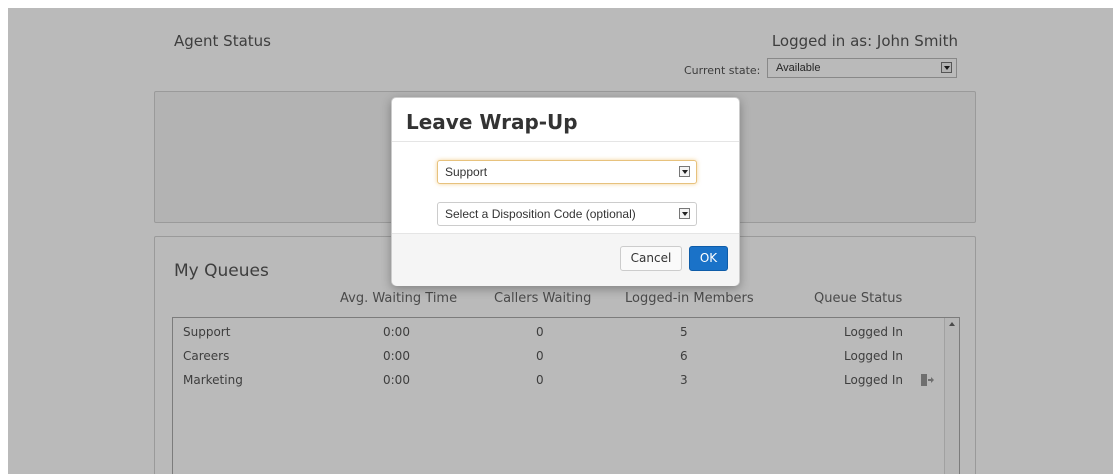 The width and height of the screenshot is (1113, 474). Describe the element at coordinates (567, 172) in the screenshot. I see `queue-select: Support` at that location.